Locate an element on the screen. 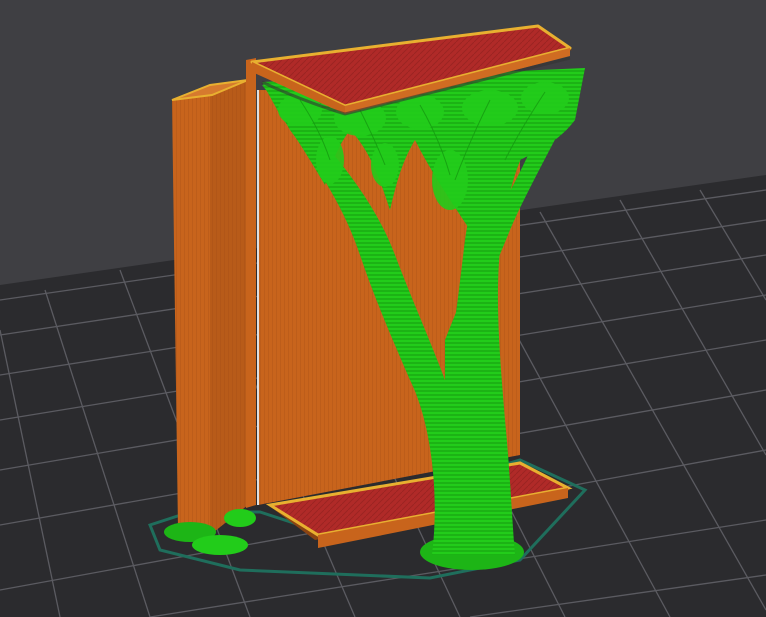 This screenshot has width=766, height=617. left-wall-panel is located at coordinates (213, 296).